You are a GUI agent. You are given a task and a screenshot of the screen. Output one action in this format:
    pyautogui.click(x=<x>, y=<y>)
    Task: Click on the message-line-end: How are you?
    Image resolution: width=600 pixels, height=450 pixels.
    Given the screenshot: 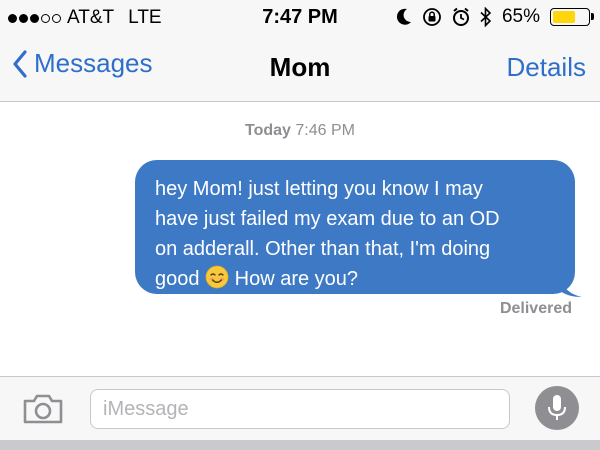 What is the action you would take?
    pyautogui.click(x=296, y=279)
    